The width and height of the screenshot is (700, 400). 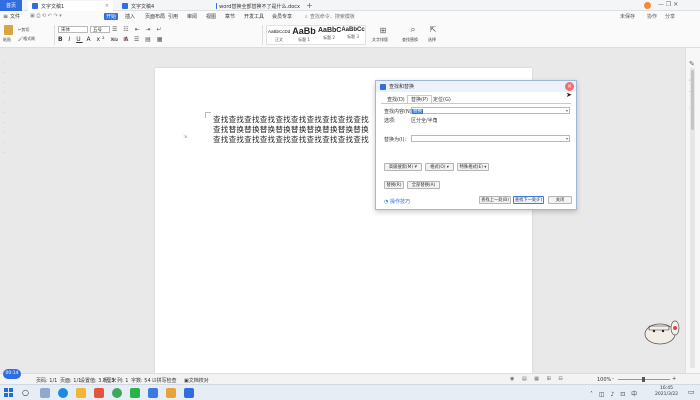 I want to click on paragraph-buttons: ☰ ☷ ⇤ ⇥ ↵, so click(x=137, y=29).